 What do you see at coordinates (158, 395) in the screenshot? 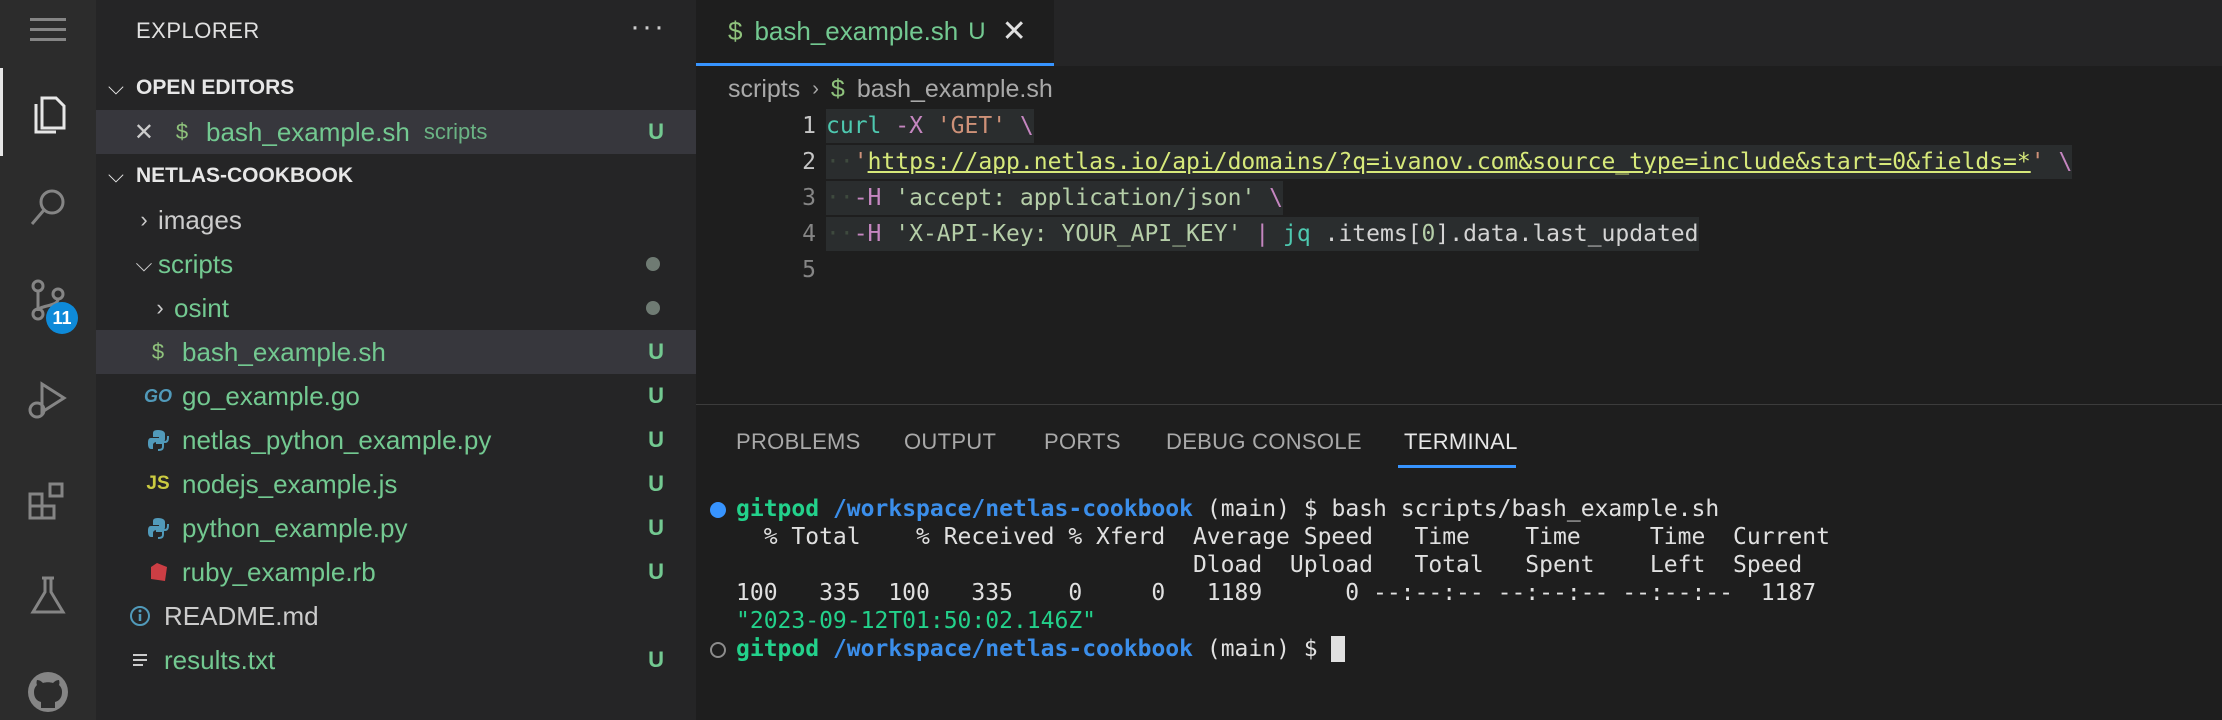
I see `go-file-icon: GO` at bounding box center [158, 395].